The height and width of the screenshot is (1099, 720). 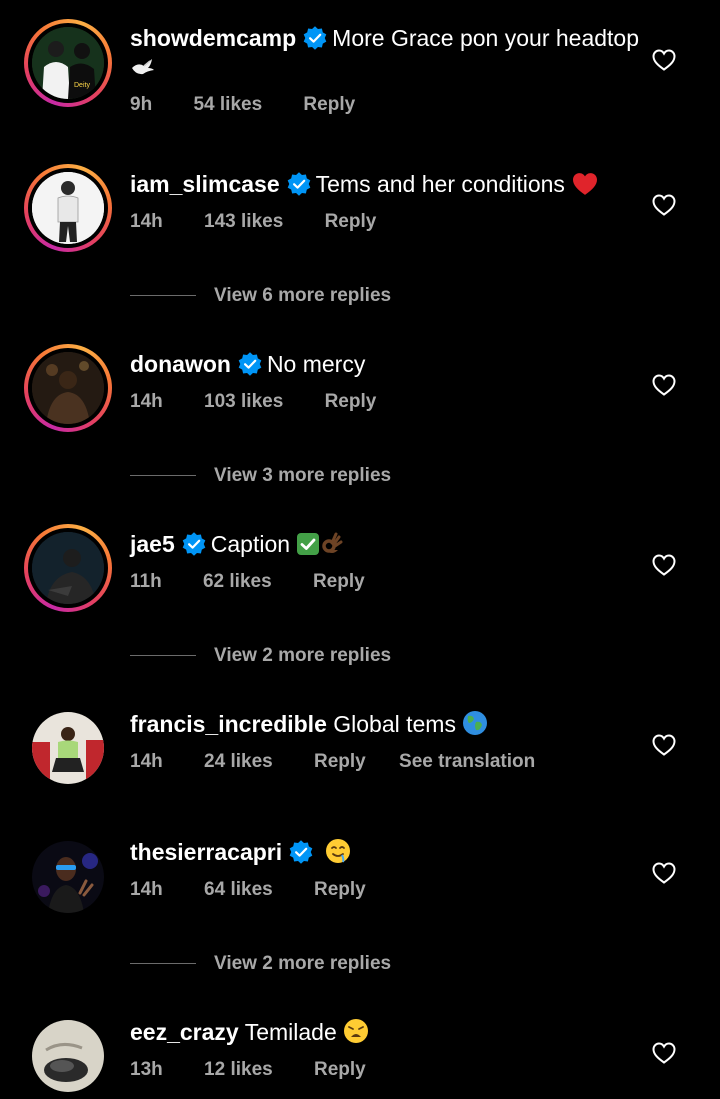 I want to click on comment-text-line: thesierracapri, so click(x=385, y=854).